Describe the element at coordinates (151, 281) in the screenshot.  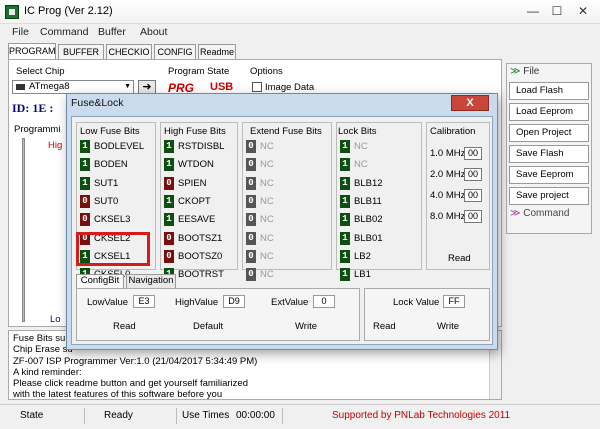
I see `tab-navigation: Navigation` at that location.